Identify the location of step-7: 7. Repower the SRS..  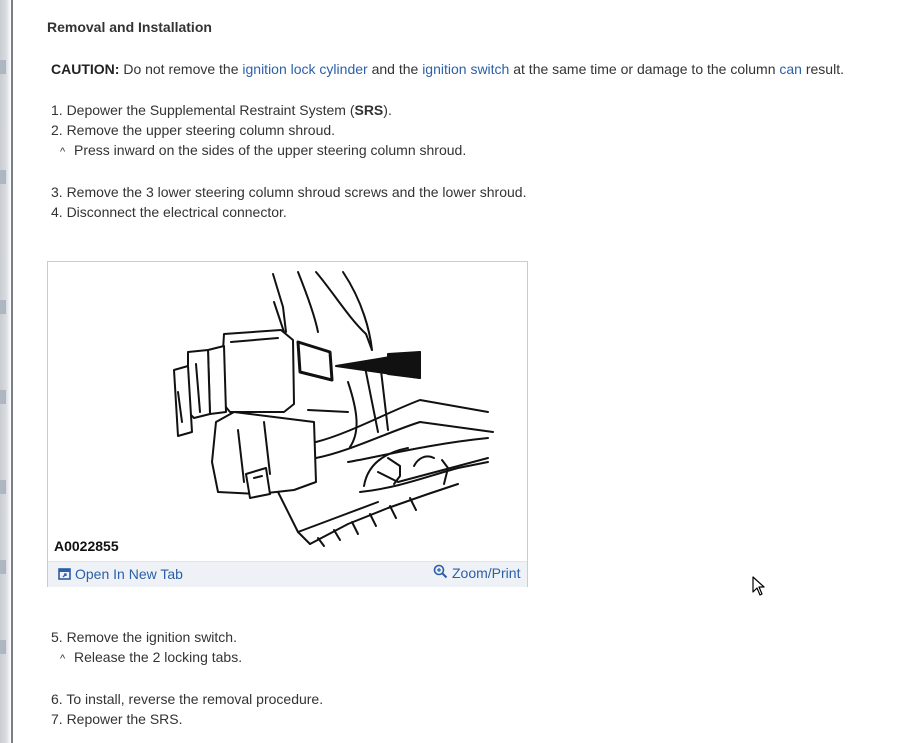
(117, 719).